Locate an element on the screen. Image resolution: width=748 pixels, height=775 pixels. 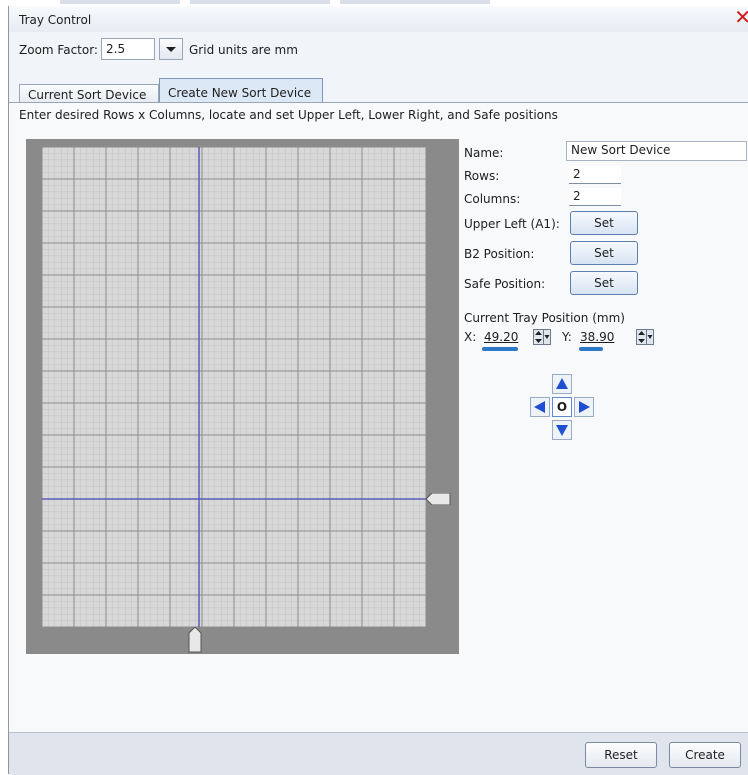
move-up-icon is located at coordinates (562, 384).